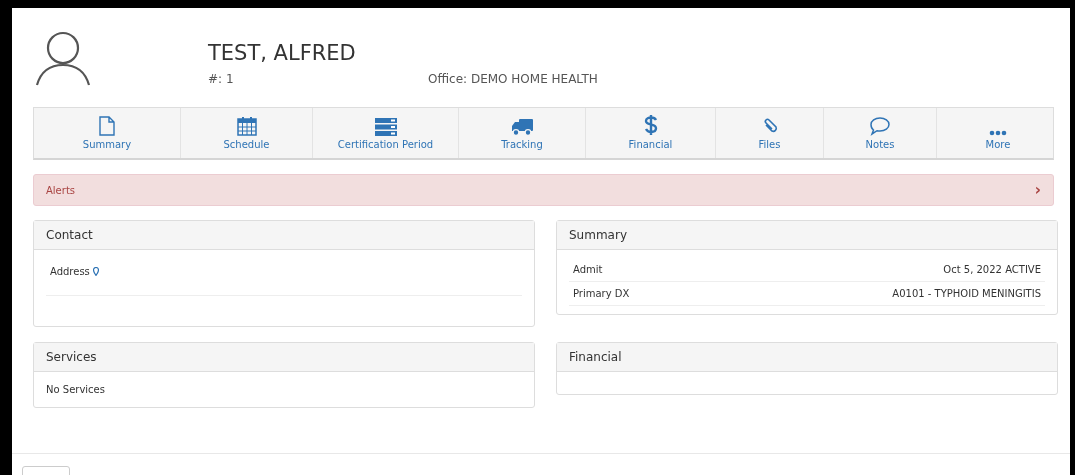 The image size is (1075, 475). I want to click on dollar-icon, so click(650, 125).